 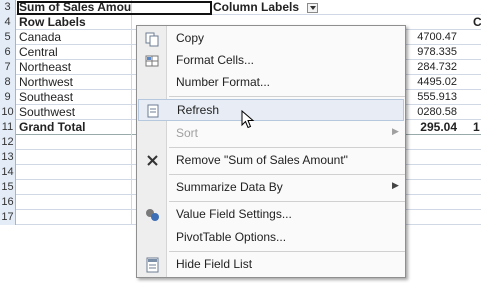 I want to click on remove-x-icon, so click(x=152, y=160).